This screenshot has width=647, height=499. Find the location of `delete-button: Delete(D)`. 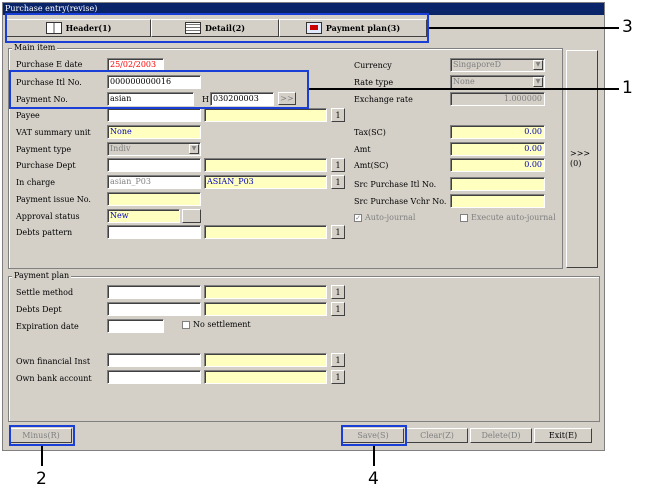

delete-button: Delete(D) is located at coordinates (501, 435).